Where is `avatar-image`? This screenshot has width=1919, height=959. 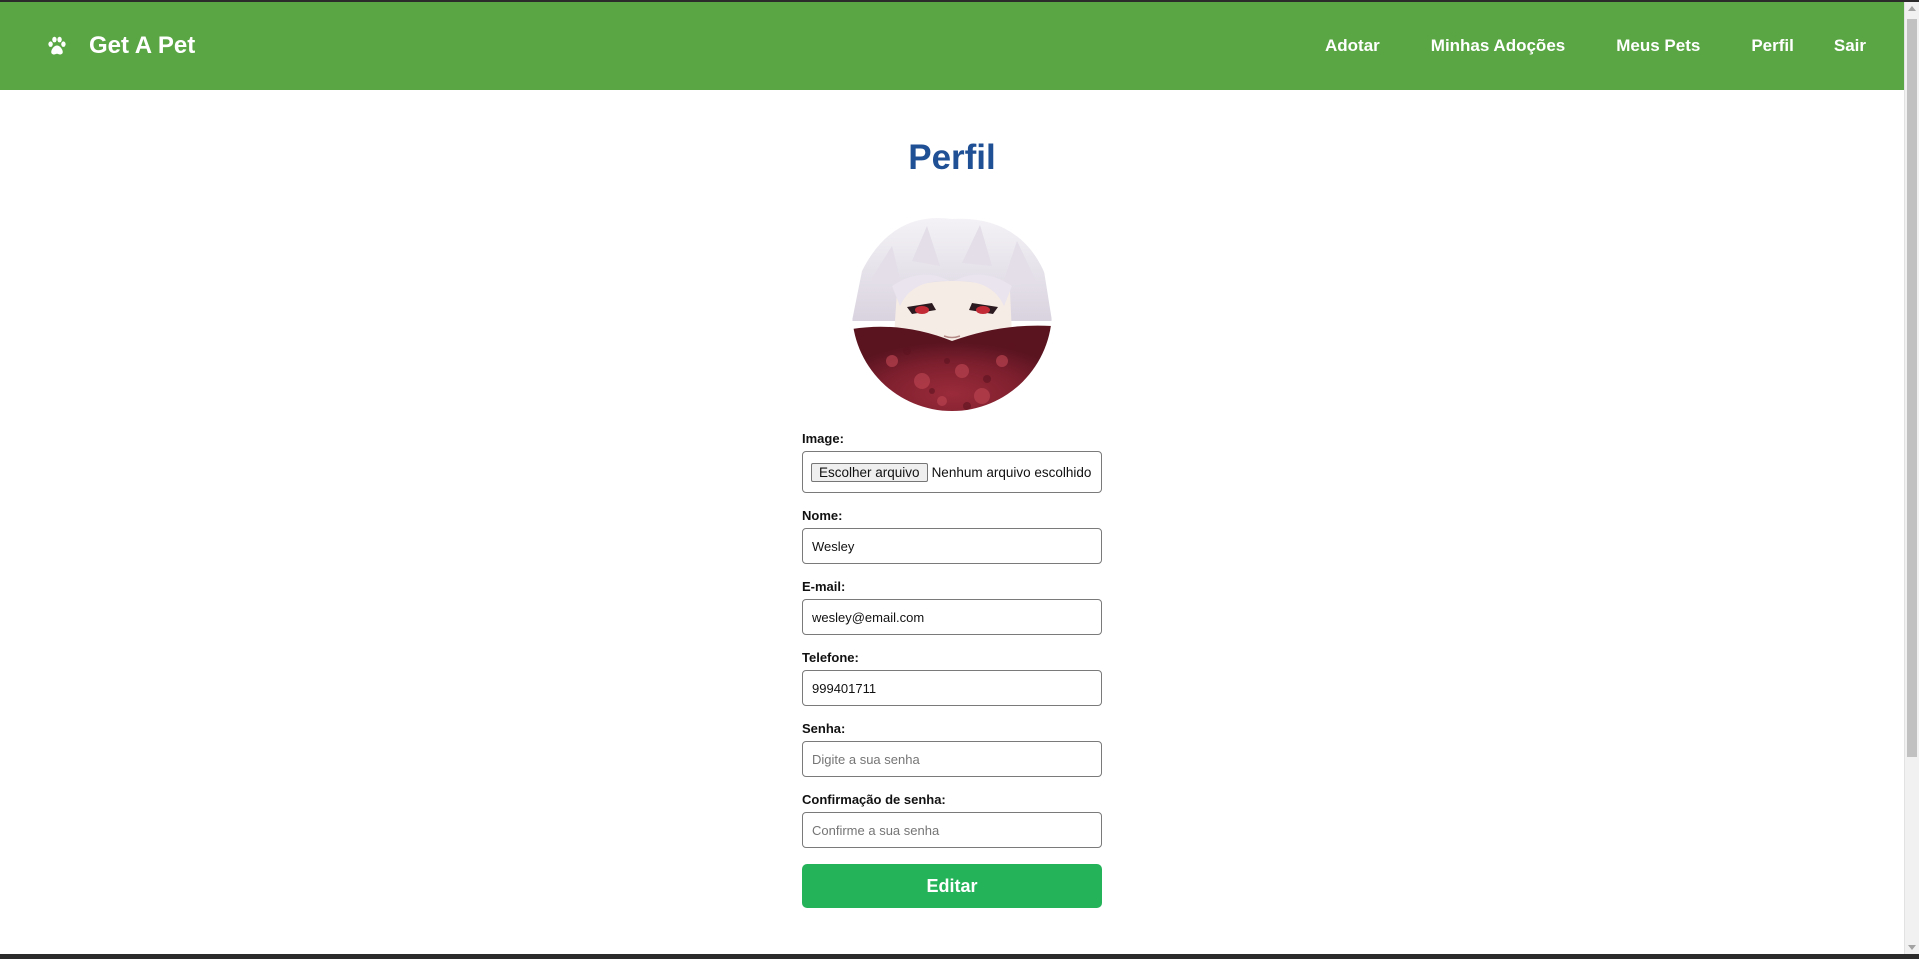 avatar-image is located at coordinates (952, 311).